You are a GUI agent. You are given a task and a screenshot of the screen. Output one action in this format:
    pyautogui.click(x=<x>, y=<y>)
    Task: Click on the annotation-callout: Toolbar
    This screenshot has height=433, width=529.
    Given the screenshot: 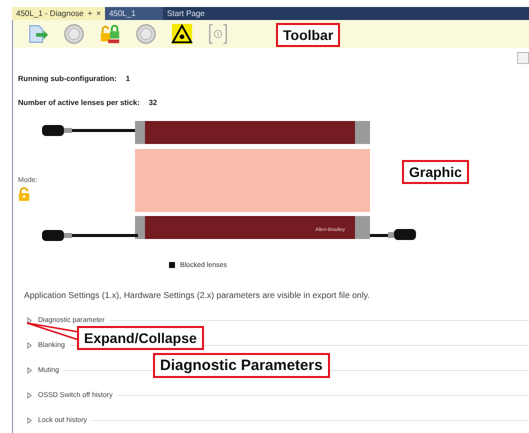 What is the action you would take?
    pyautogui.click(x=308, y=35)
    